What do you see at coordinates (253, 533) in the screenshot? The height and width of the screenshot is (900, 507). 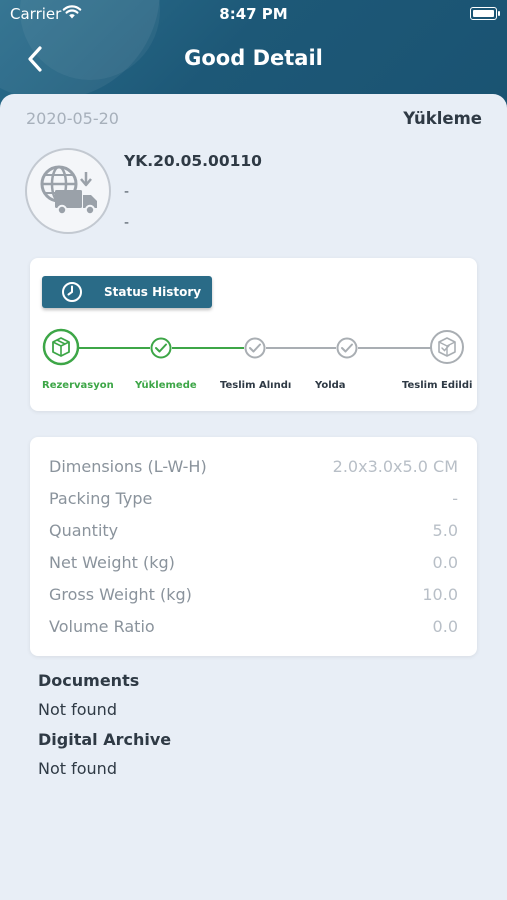 I see `detail-row-quantity: Quantity 5.0` at bounding box center [253, 533].